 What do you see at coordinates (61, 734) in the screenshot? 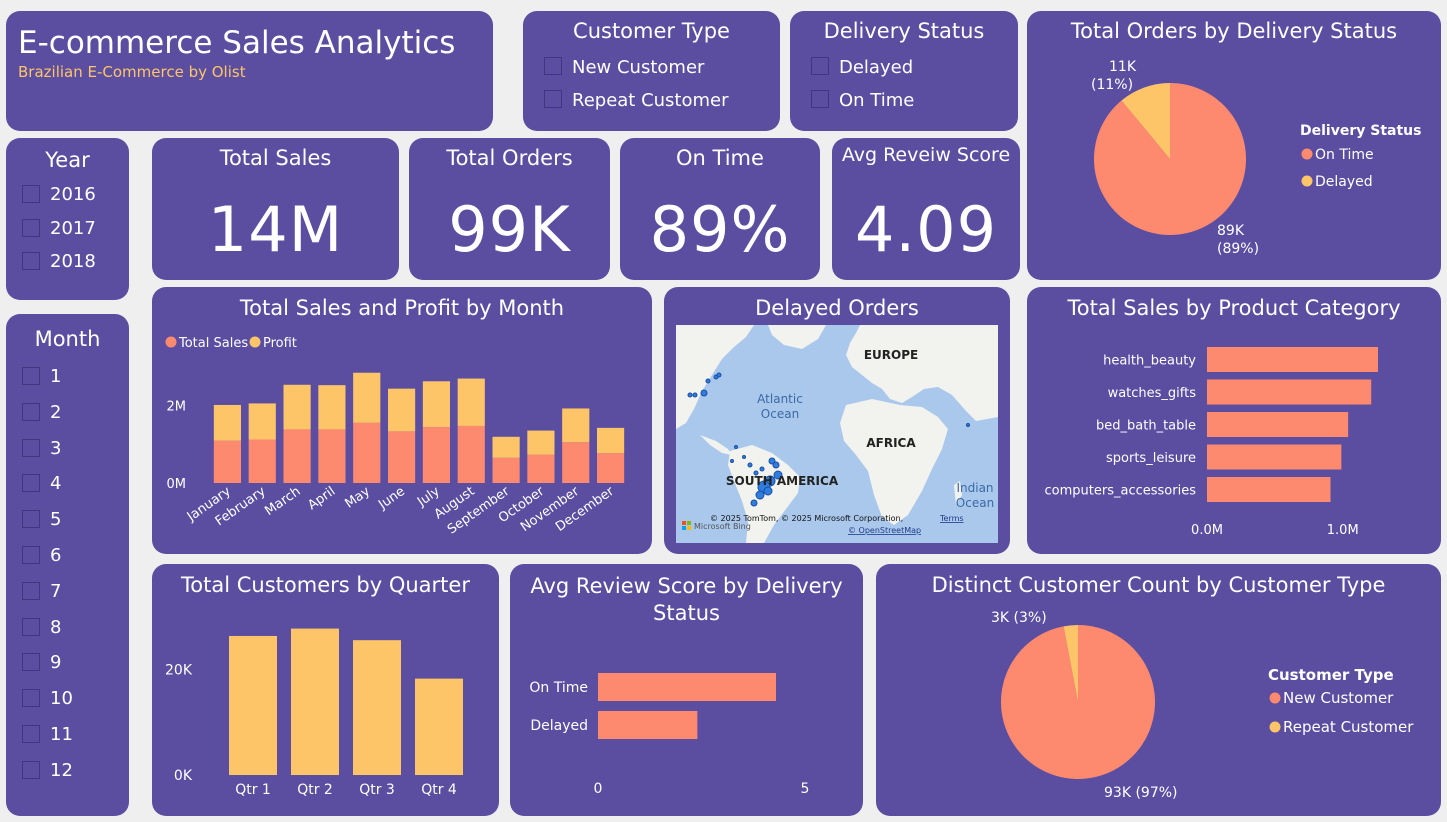
I see `month-label-11: 11` at bounding box center [61, 734].